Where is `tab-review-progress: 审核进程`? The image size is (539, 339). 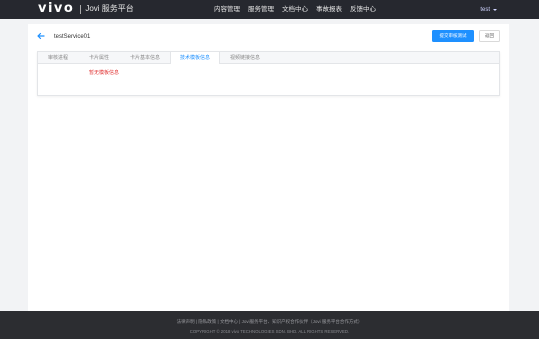 tab-review-progress: 审核进程 is located at coordinates (58, 58).